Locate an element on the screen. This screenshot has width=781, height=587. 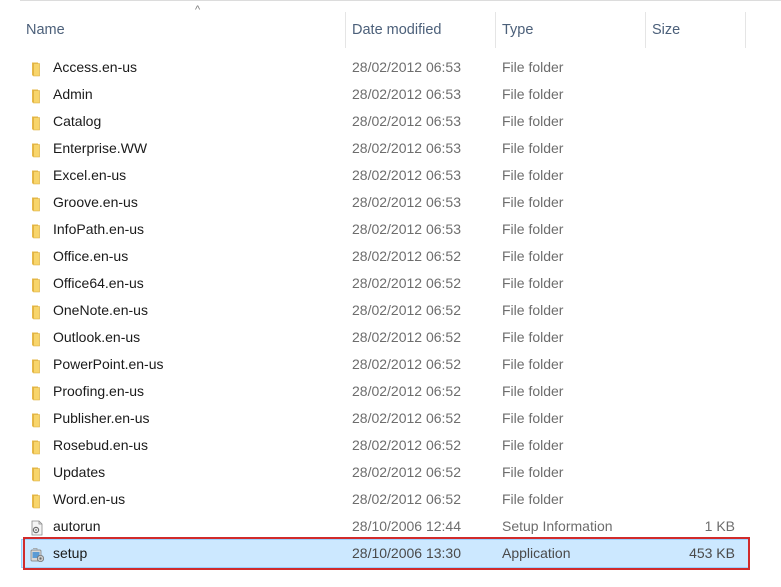
list-item: Catalog 28/02/2012 06:53 File folder is located at coordinates (385, 121).